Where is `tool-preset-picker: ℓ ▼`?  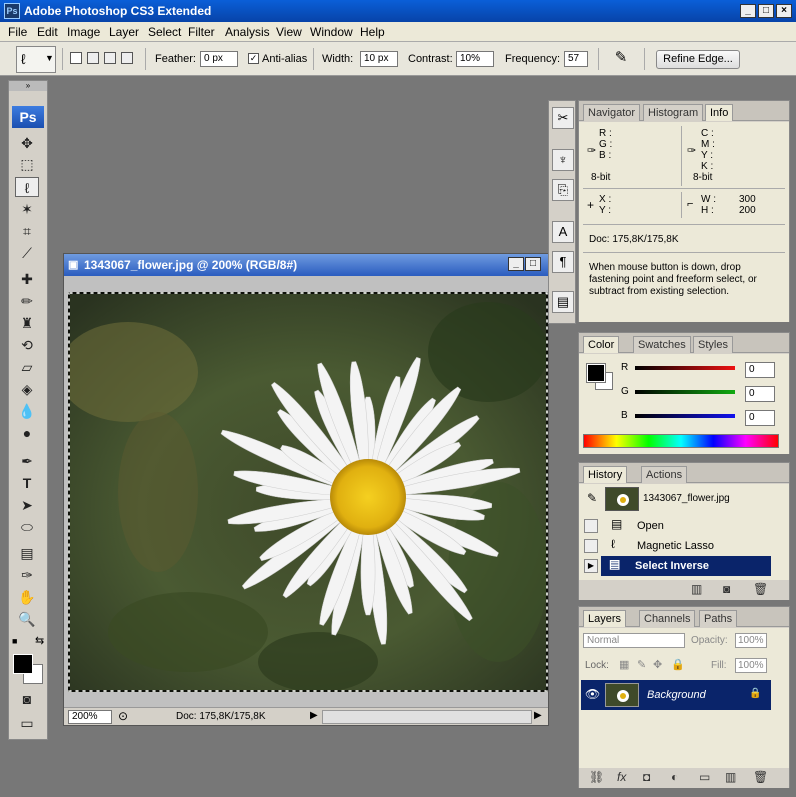 tool-preset-picker: ℓ ▼ is located at coordinates (36, 59).